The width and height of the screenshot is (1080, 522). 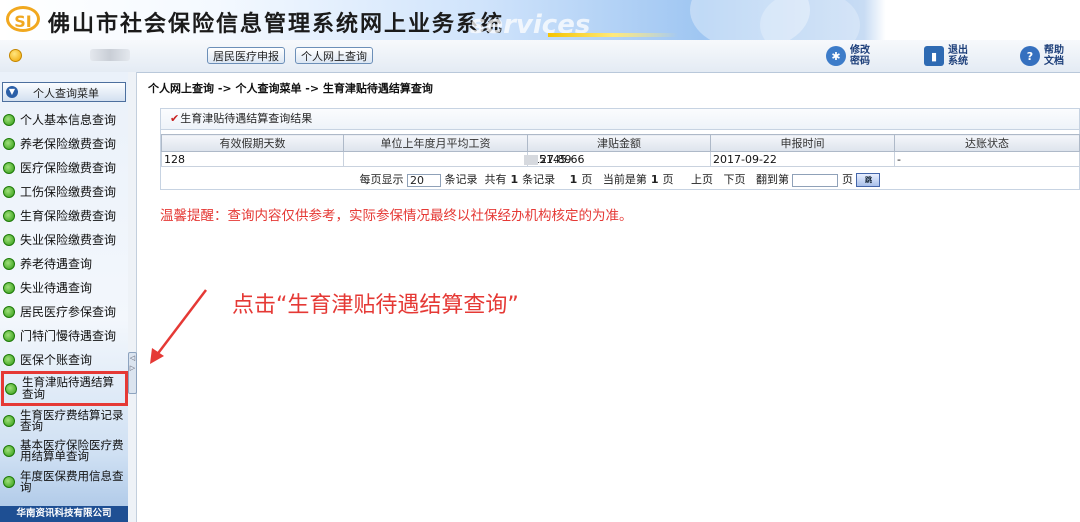 I want to click on jump-prefix: 翻到第, so click(x=772, y=179).